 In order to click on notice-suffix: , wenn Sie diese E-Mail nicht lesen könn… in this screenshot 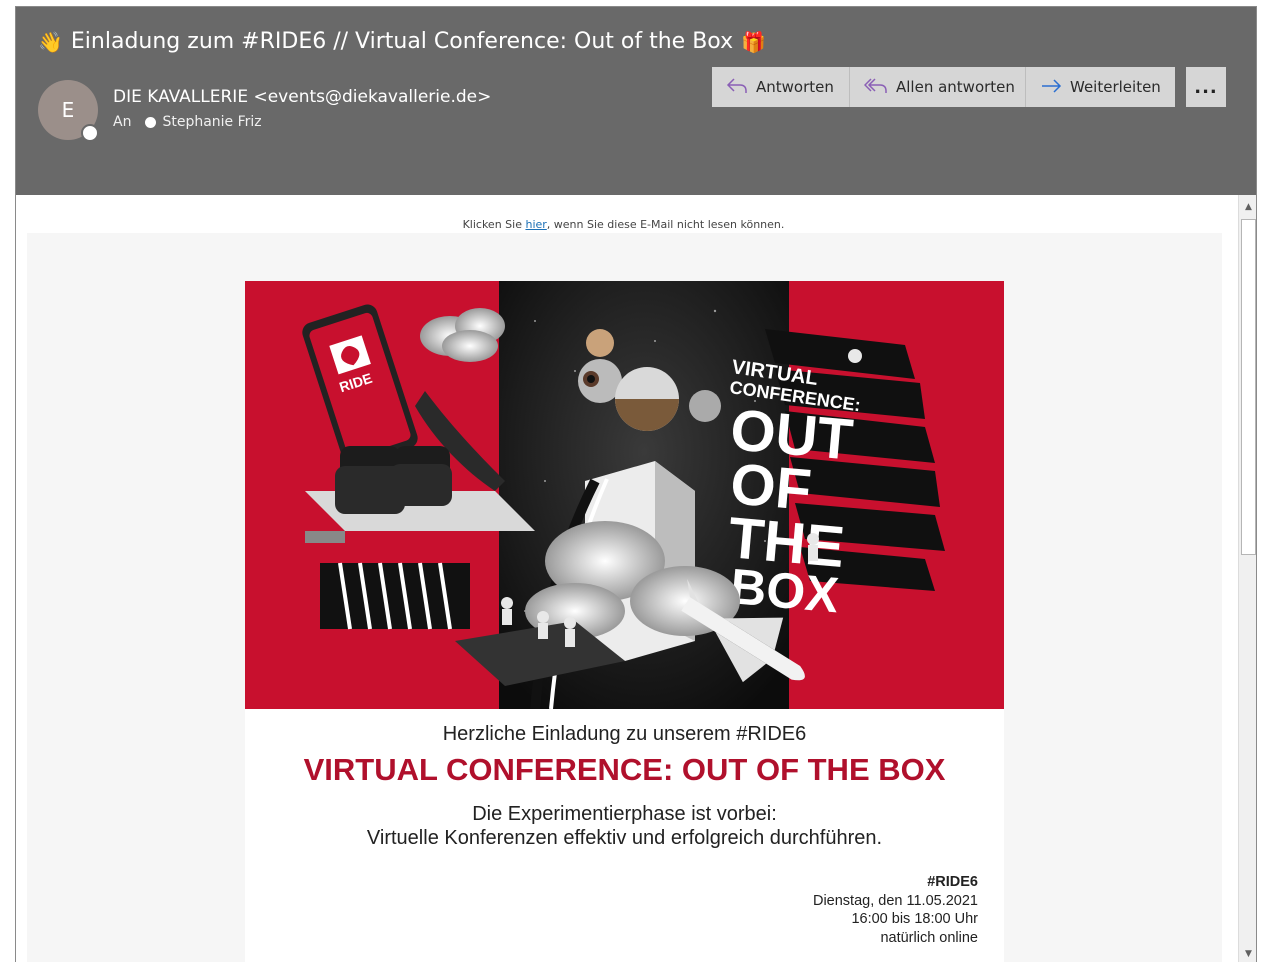, I will do `click(665, 224)`.